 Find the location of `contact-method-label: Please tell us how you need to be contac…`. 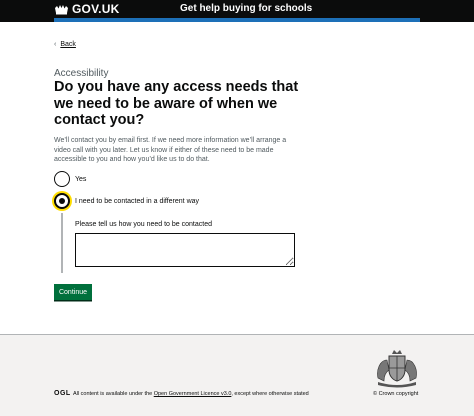

contact-method-label: Please tell us how you need to be contac… is located at coordinates (143, 224).